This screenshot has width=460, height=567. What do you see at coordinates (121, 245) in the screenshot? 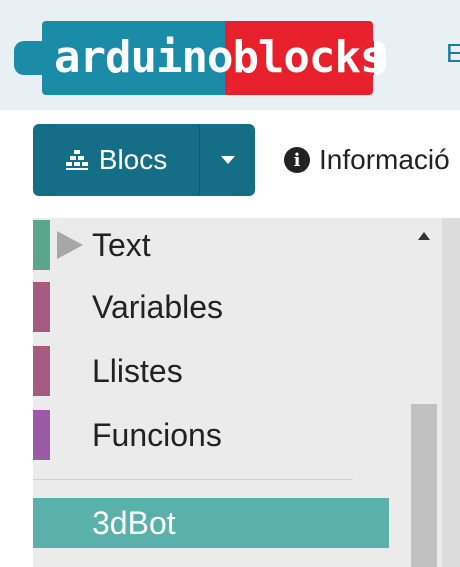
I see `category-label: Text` at bounding box center [121, 245].